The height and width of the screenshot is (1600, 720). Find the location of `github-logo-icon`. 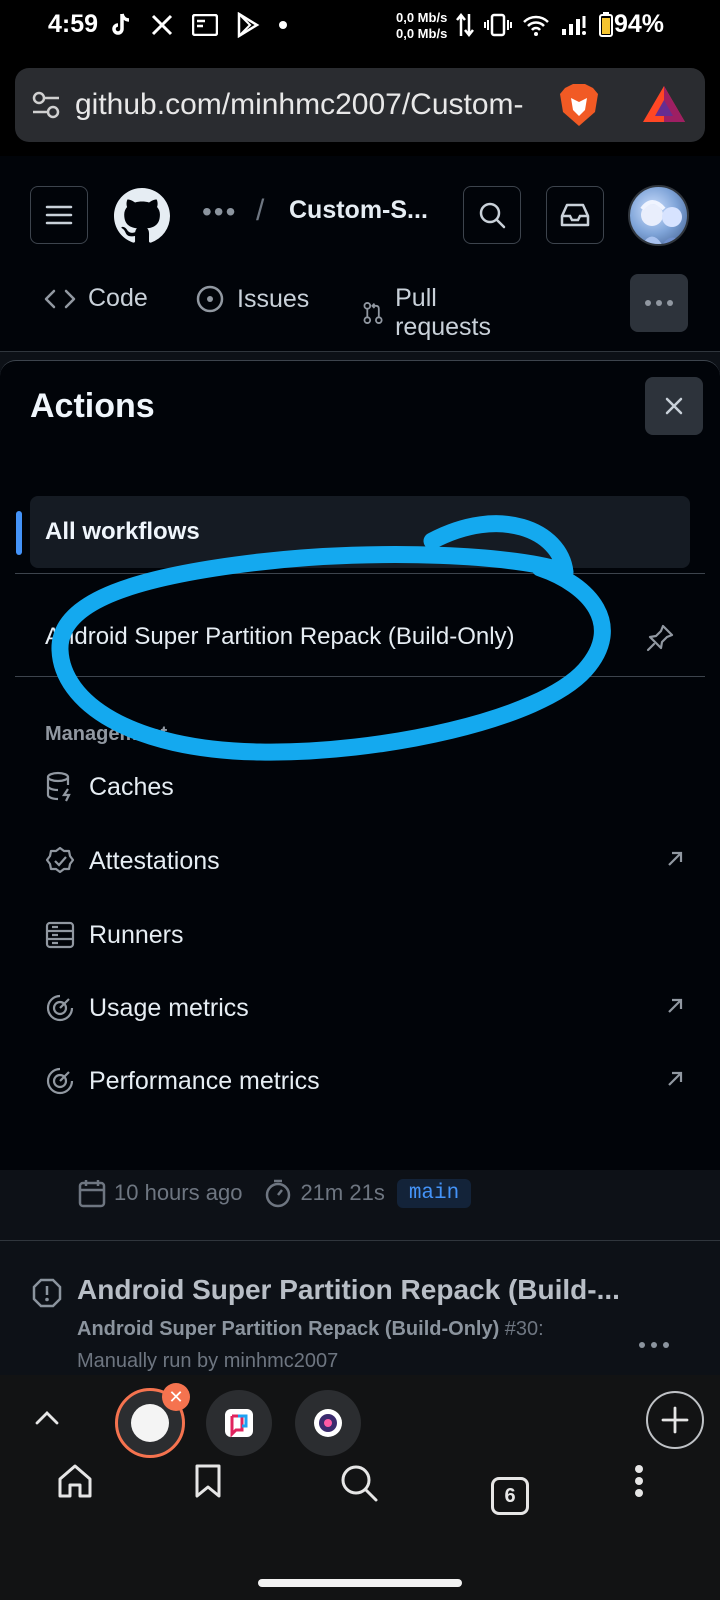

github-logo-icon is located at coordinates (142, 216).